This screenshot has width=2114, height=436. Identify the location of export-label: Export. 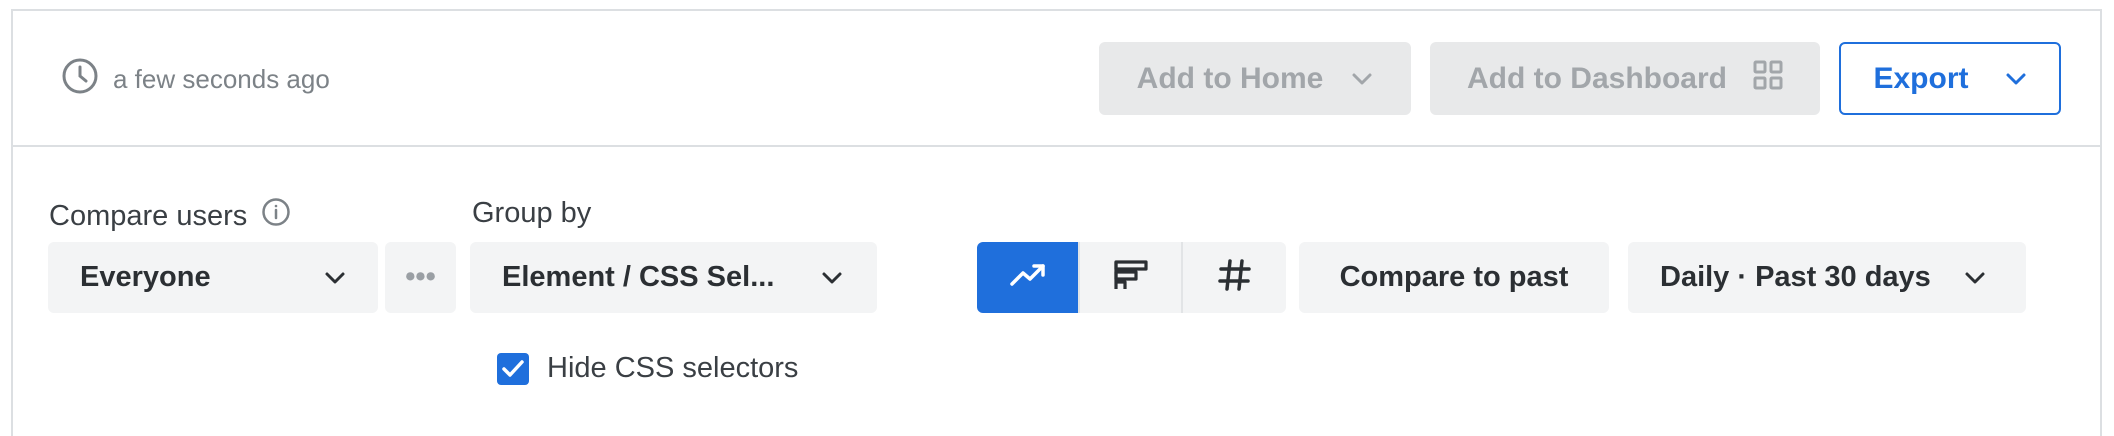
(1921, 78).